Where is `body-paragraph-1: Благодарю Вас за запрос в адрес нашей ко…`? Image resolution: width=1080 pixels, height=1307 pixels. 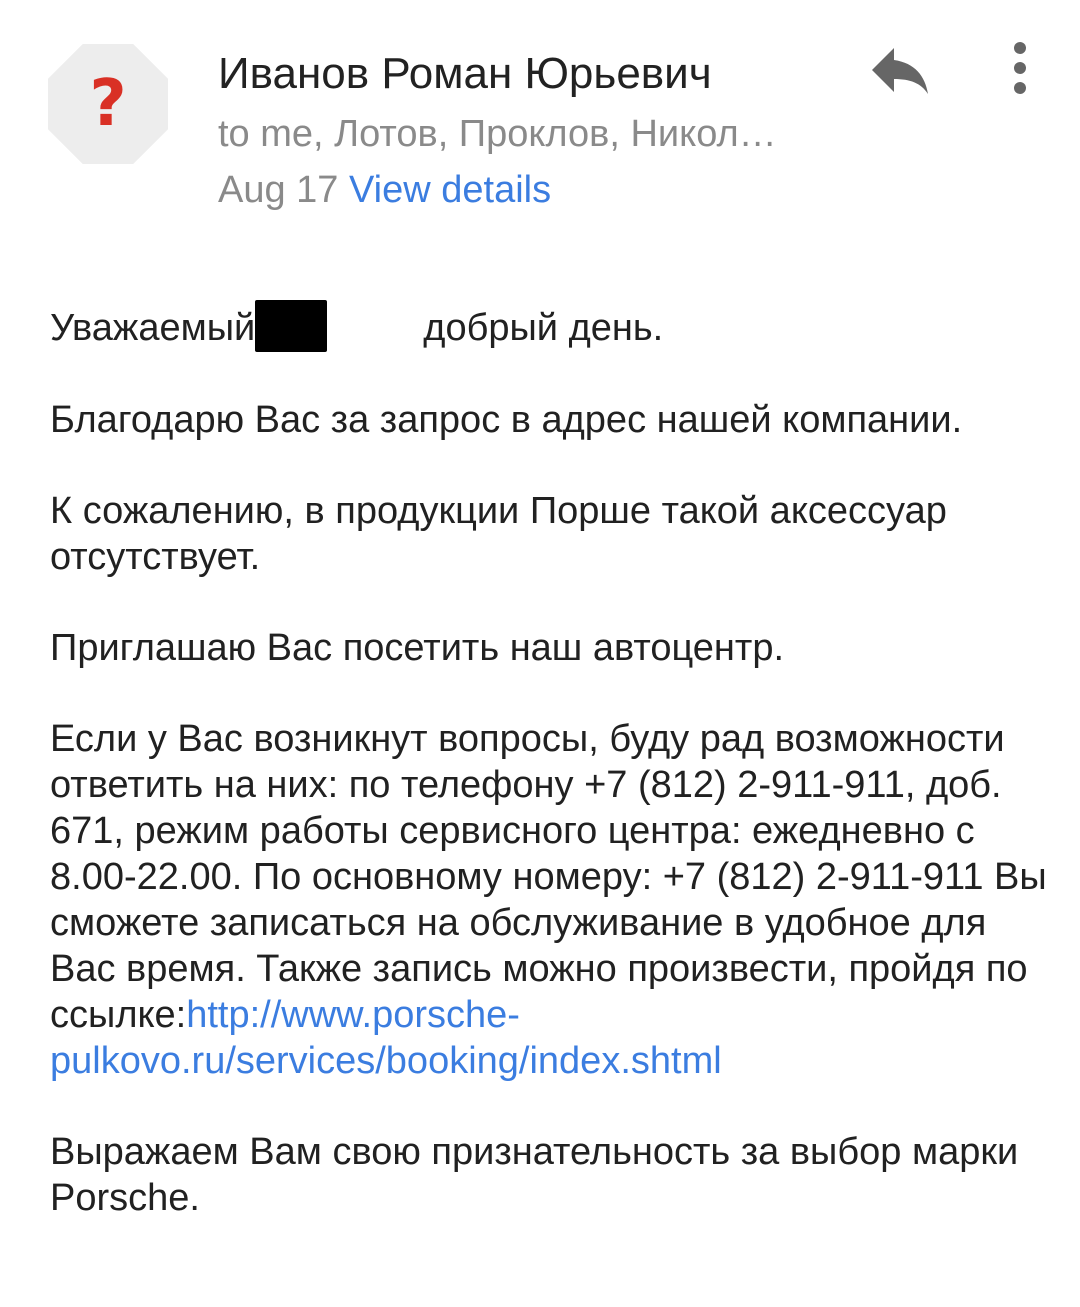
body-paragraph-1: Благодарю Вас за запрос в адрес нашей ко… is located at coordinates (506, 420).